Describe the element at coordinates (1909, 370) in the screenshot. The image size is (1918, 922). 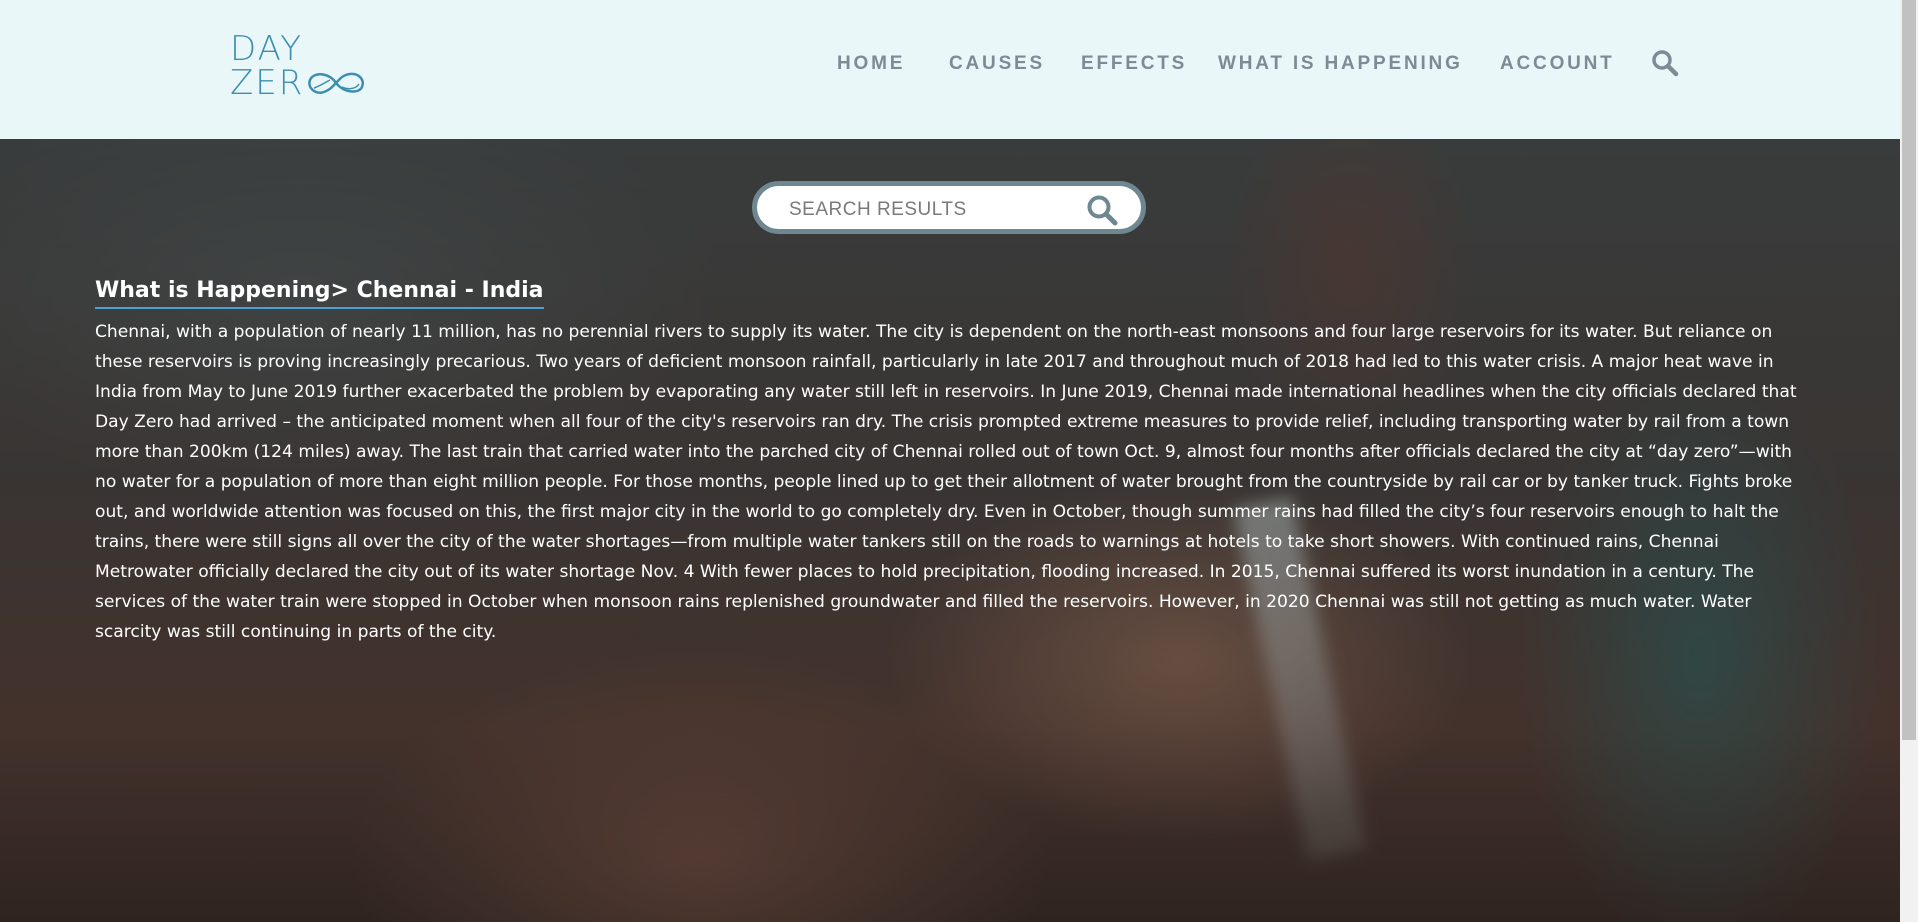
I see `scrollbar-thumb` at that location.